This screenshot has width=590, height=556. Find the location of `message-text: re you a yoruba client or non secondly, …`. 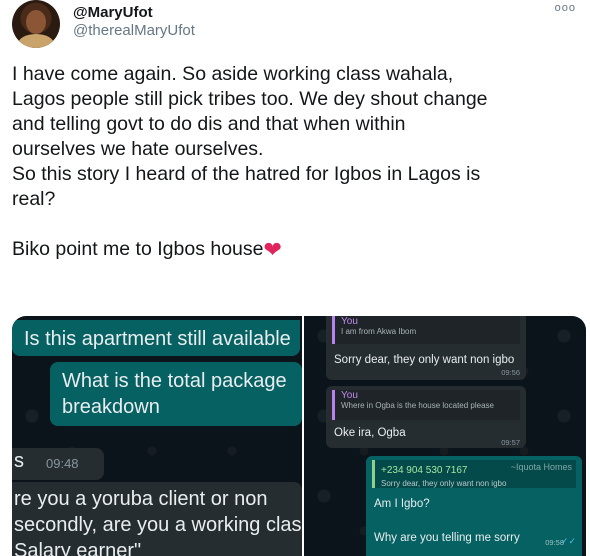

message-text: re you a yoruba client or non secondly, … is located at coordinates (158, 522).